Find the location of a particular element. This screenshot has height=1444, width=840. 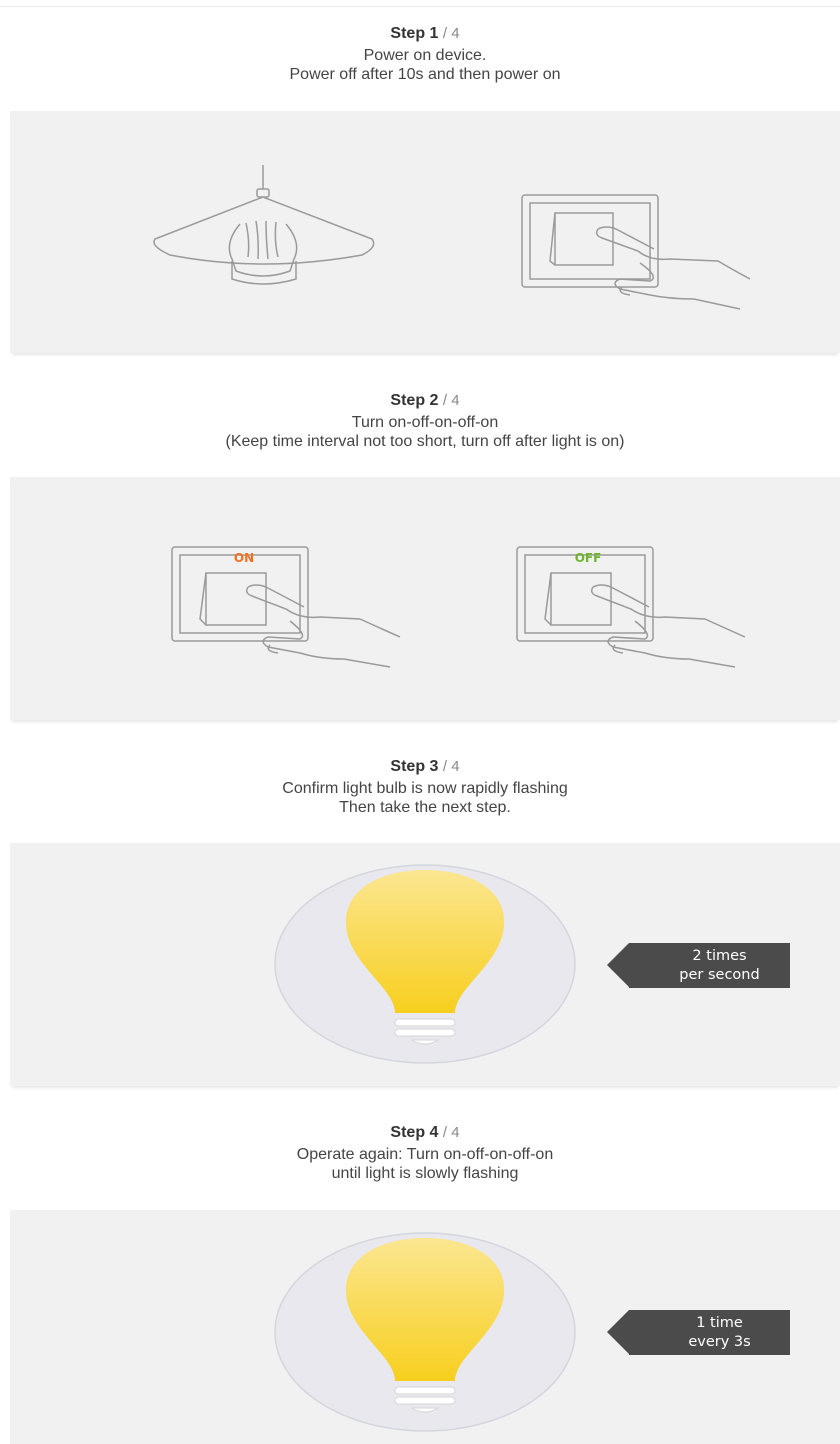

step-3-title: Step 3 / 4 is located at coordinates (420, 767).